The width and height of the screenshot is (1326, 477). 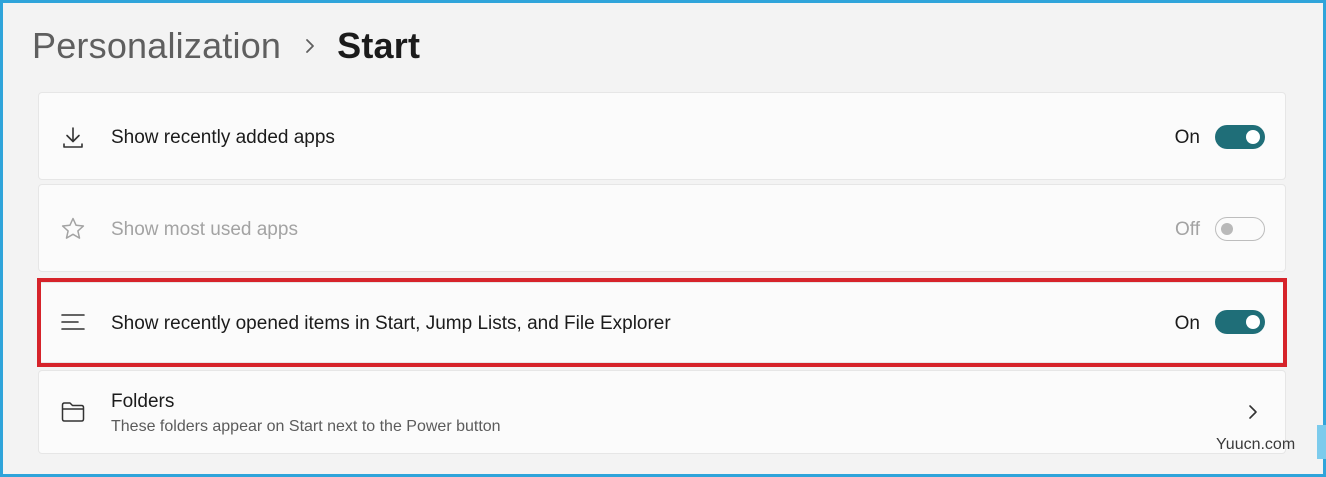 What do you see at coordinates (73, 228) in the screenshot?
I see `star-icon` at bounding box center [73, 228].